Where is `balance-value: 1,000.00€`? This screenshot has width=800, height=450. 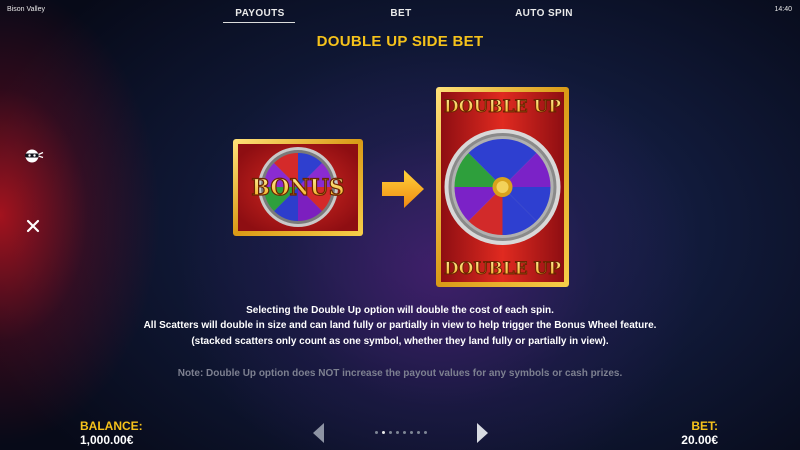
balance-value: 1,000.00€ is located at coordinates (107, 440).